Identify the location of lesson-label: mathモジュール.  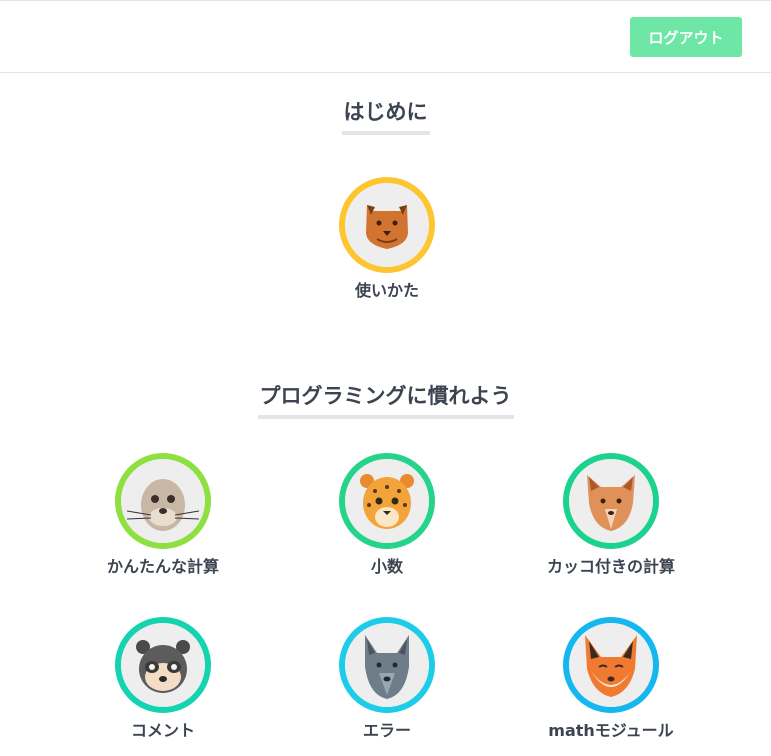
(611, 730).